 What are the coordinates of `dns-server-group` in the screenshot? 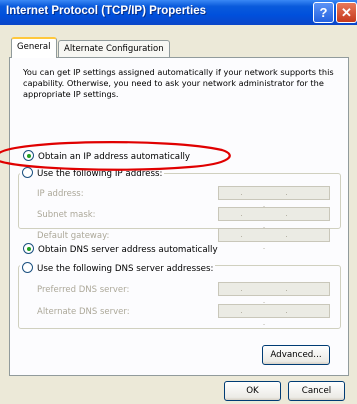 It's located at (179, 297).